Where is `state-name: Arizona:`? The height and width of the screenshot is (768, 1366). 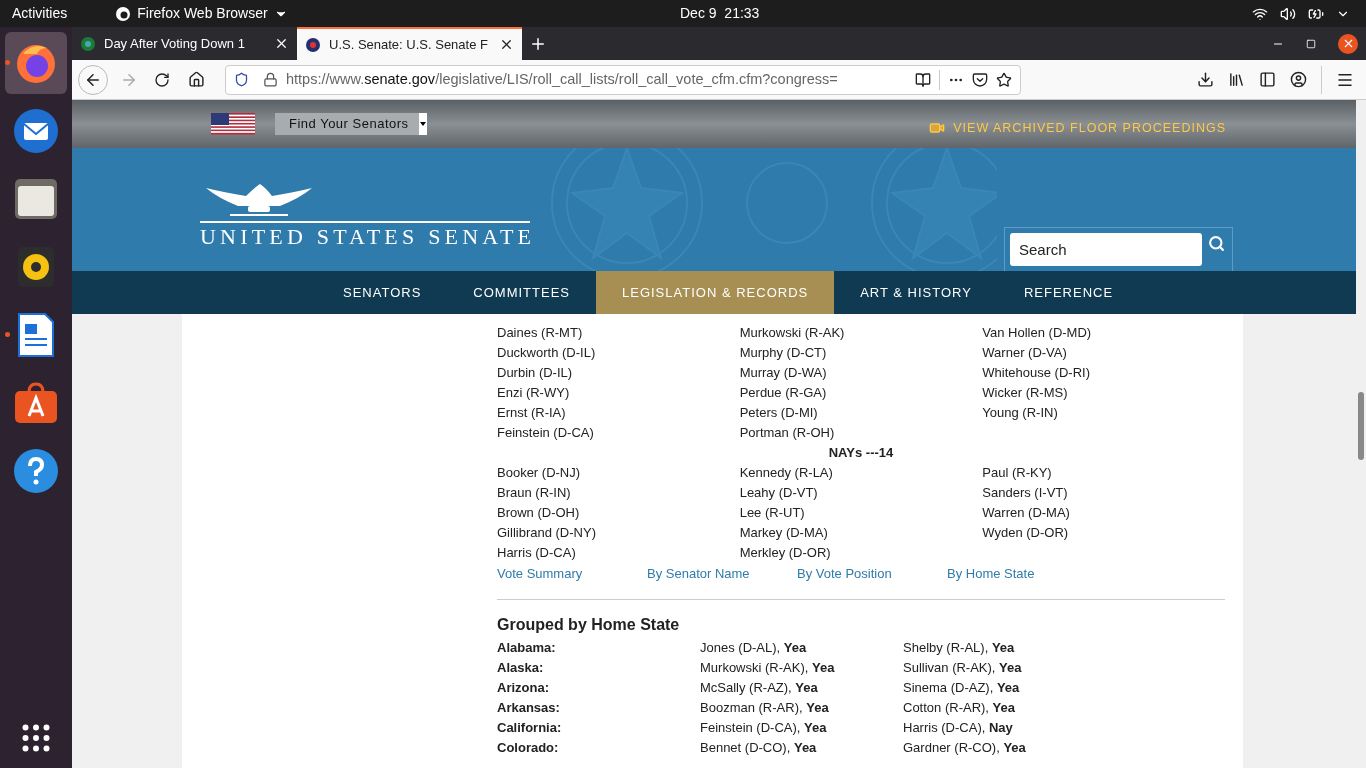
state-name: Arizona: is located at coordinates (523, 688).